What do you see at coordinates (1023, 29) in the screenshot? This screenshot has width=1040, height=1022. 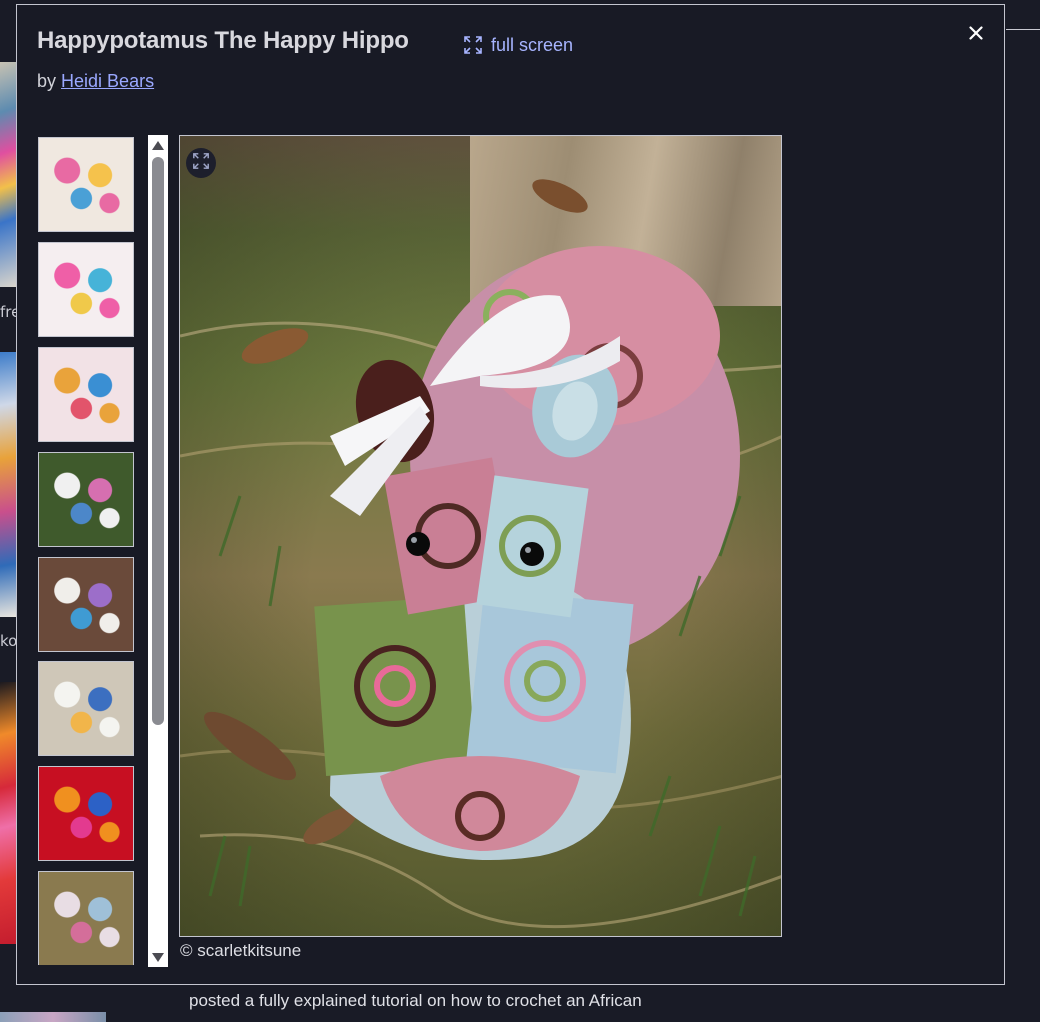 I see `background-divider` at bounding box center [1023, 29].